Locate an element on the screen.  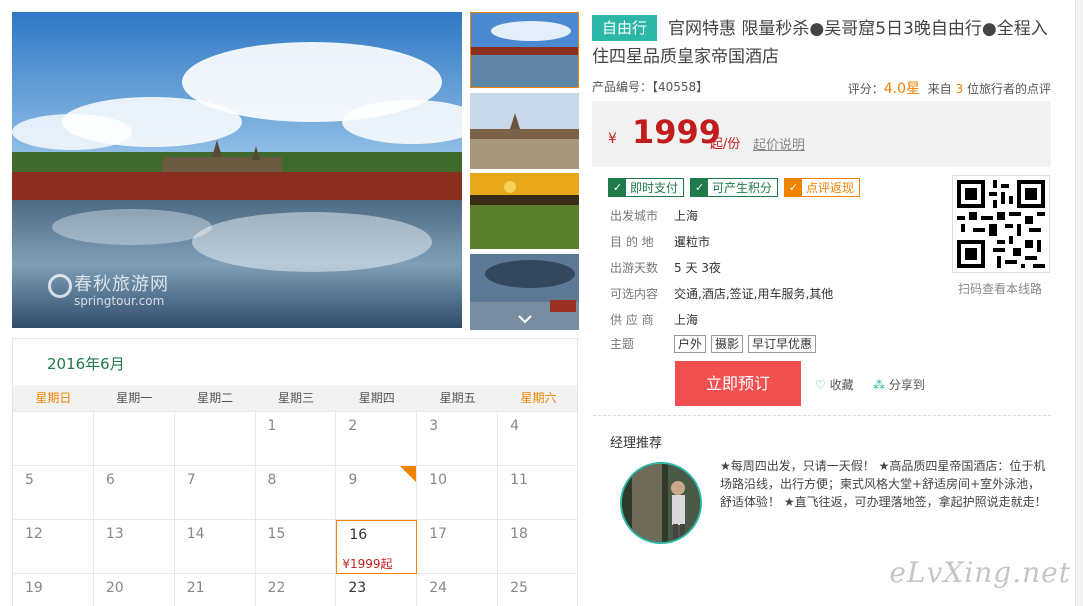
calendar-weekday-header: 星期日 星期一 星期二 星期三 星期四 星期五 星期六 is located at coordinates (295, 398).